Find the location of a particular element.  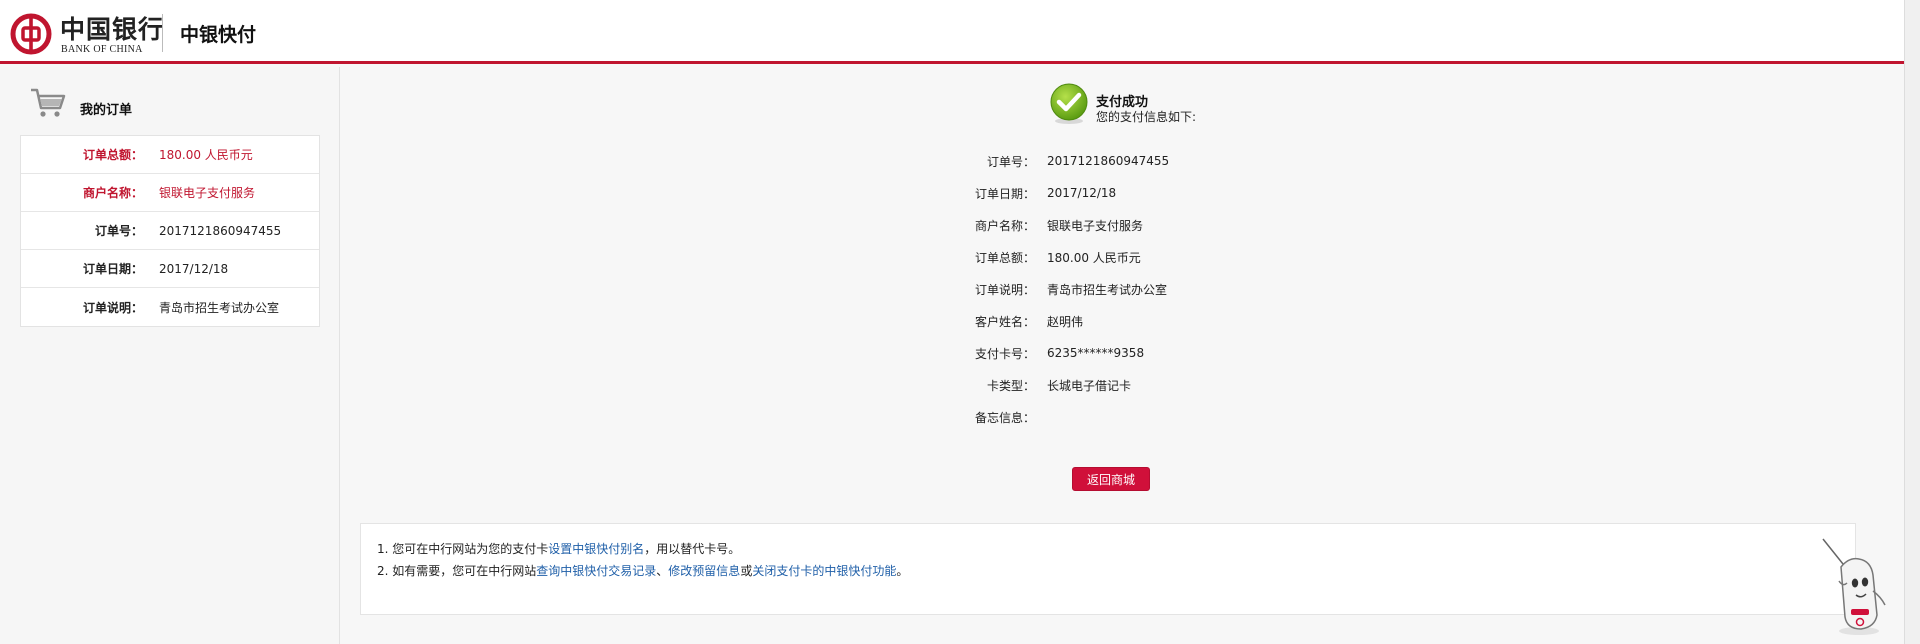

query-records-link: 查询中银快付交易记录 is located at coordinates (596, 571).